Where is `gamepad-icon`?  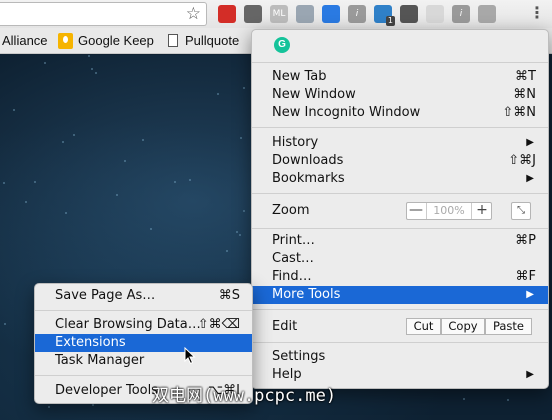
gamepad-icon is located at coordinates (487, 14).